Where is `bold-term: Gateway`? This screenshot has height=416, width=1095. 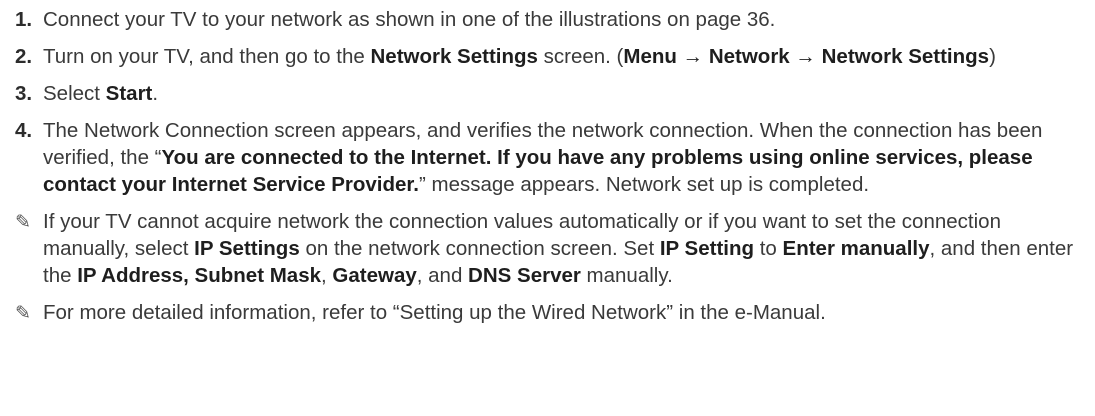 bold-term: Gateway is located at coordinates (374, 275).